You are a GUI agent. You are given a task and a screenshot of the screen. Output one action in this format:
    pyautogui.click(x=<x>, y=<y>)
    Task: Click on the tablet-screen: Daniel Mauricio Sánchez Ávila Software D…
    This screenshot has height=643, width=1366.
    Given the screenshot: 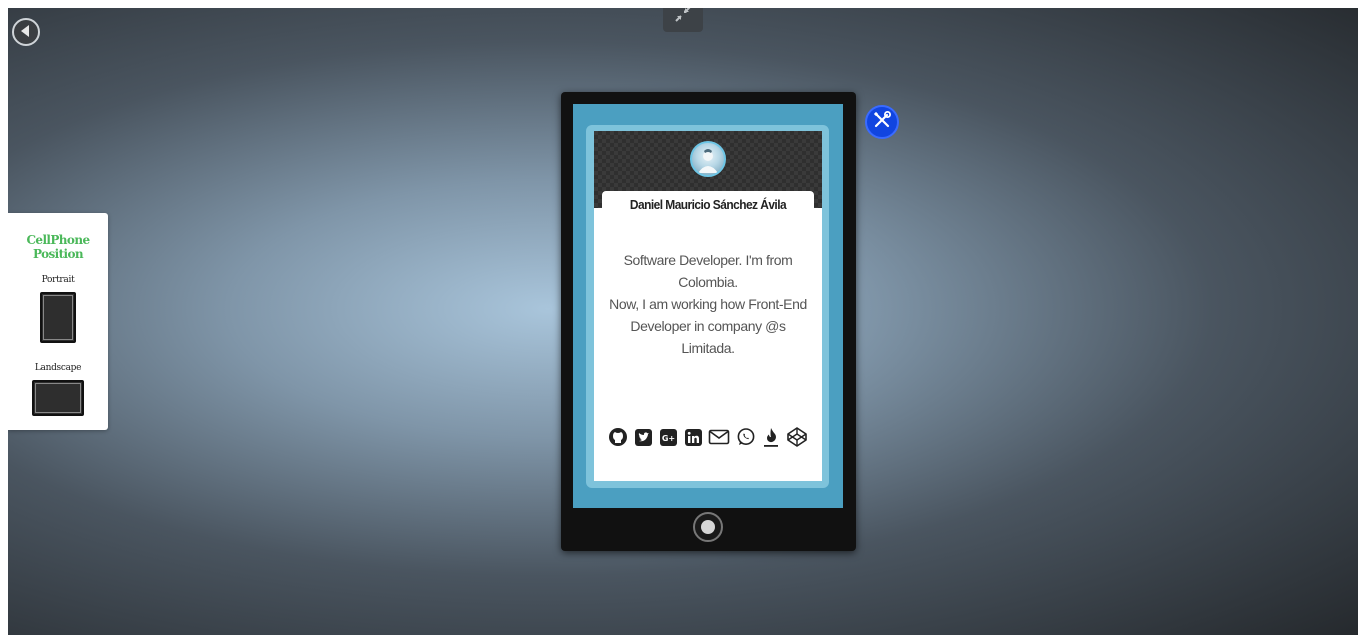 What is the action you would take?
    pyautogui.click(x=708, y=306)
    